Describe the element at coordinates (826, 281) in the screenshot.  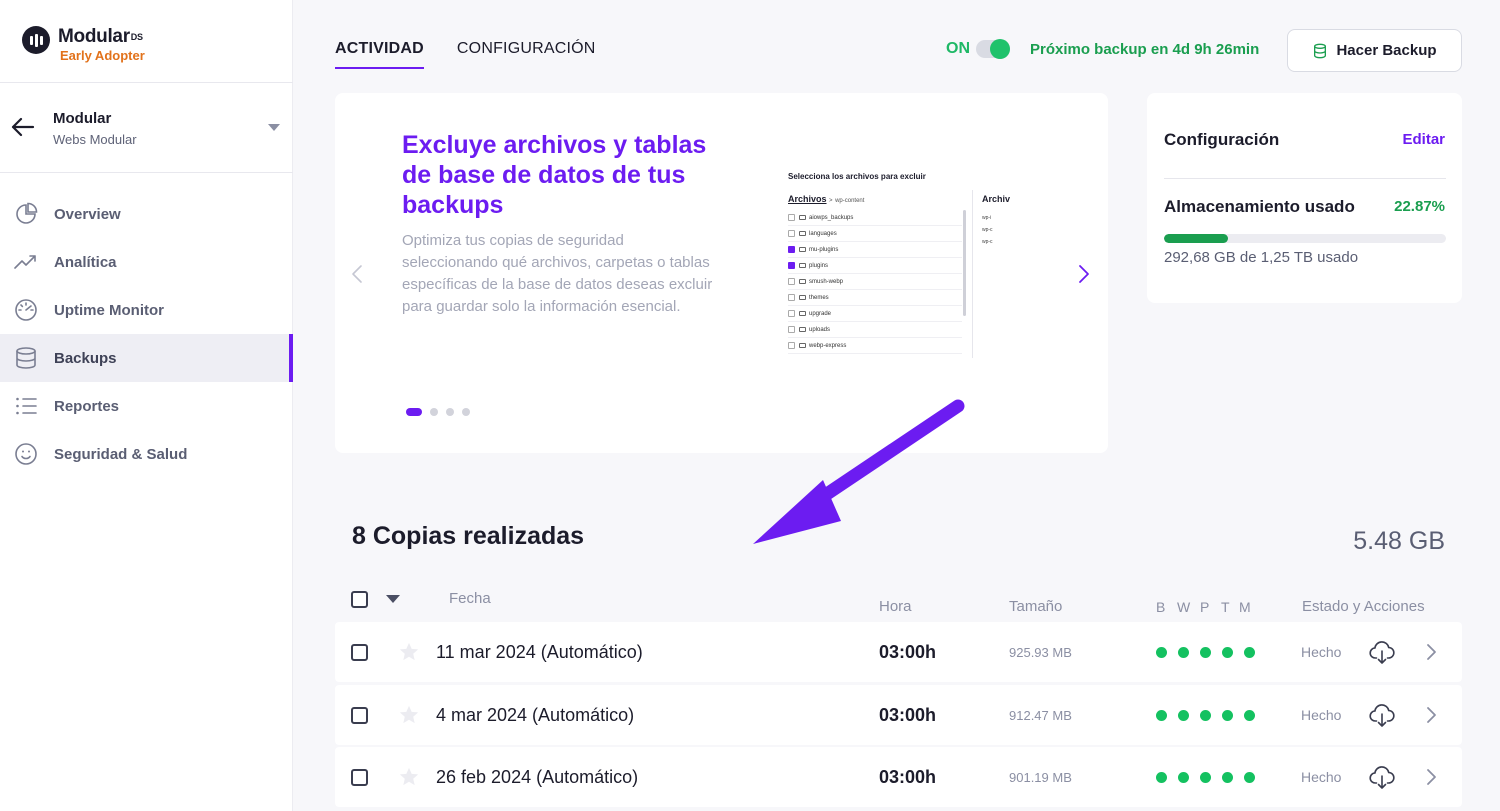
I see `preview-folder-name: smush-webp` at that location.